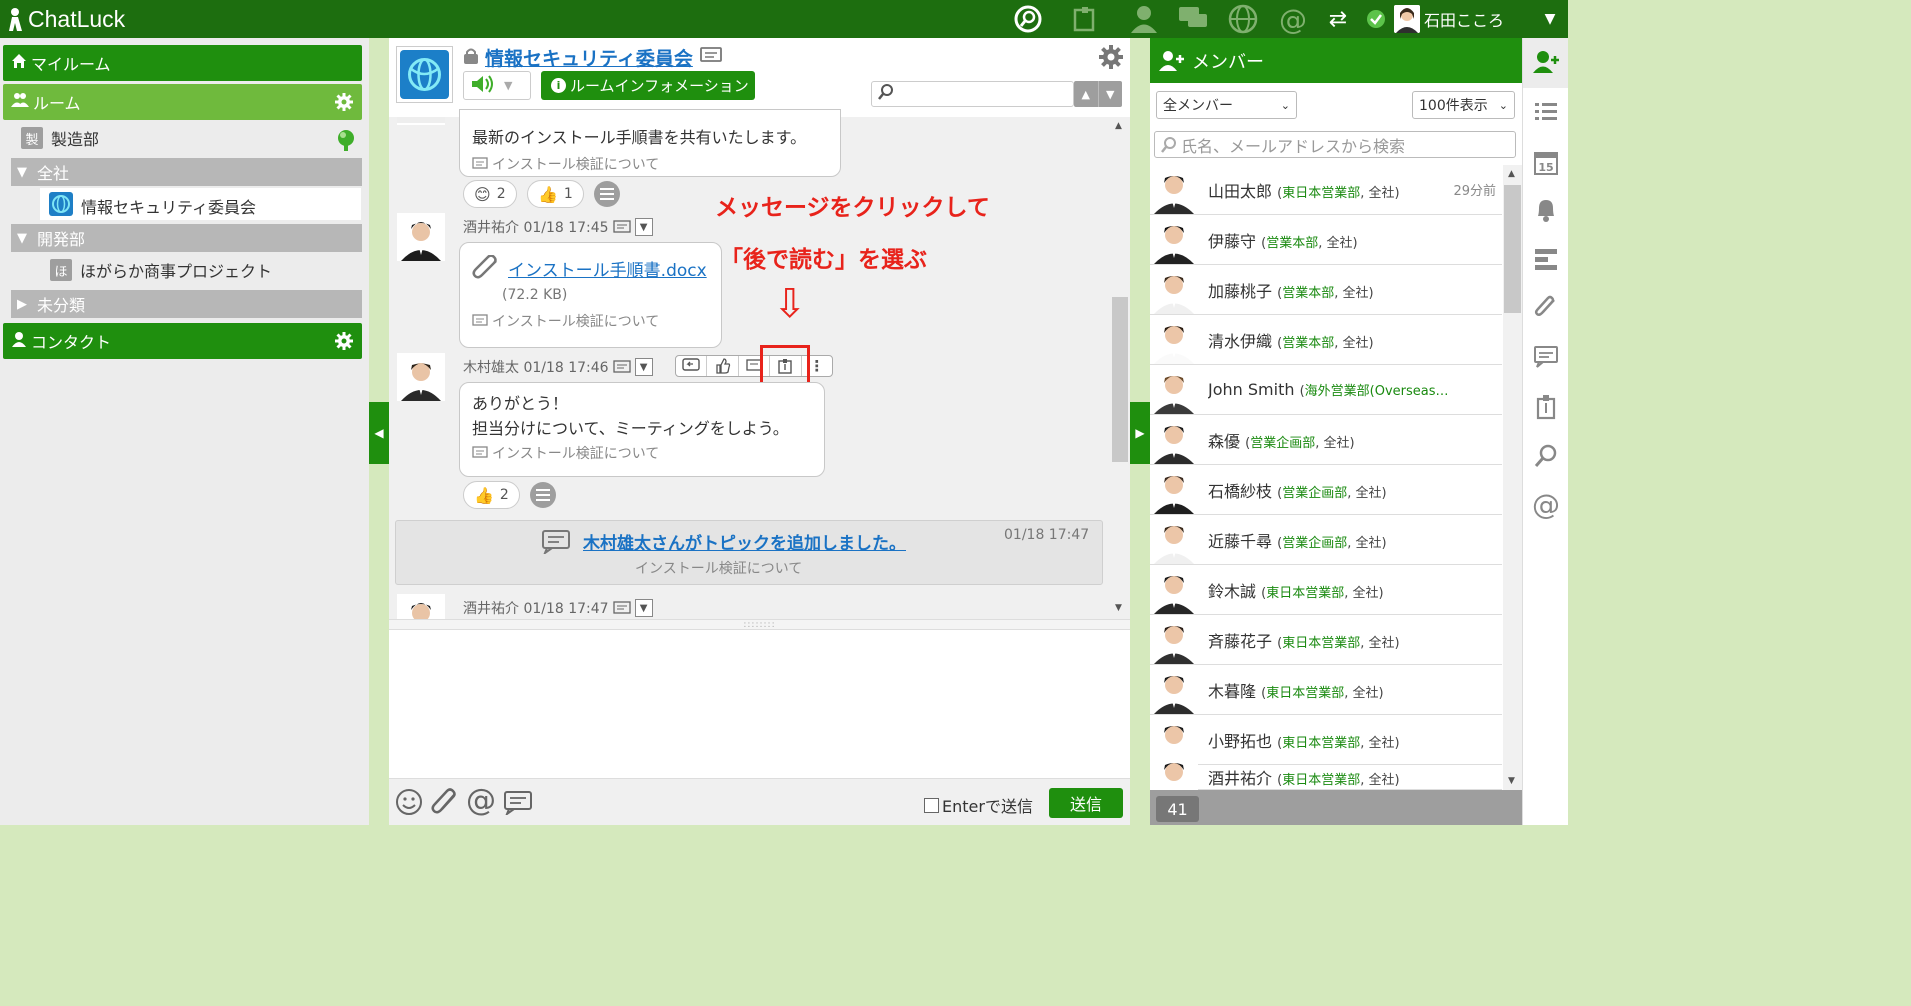 This screenshot has height=1006, width=1911. I want to click on member-row: 小野拓也 (東日本営業部, 全社), so click(1326, 740).